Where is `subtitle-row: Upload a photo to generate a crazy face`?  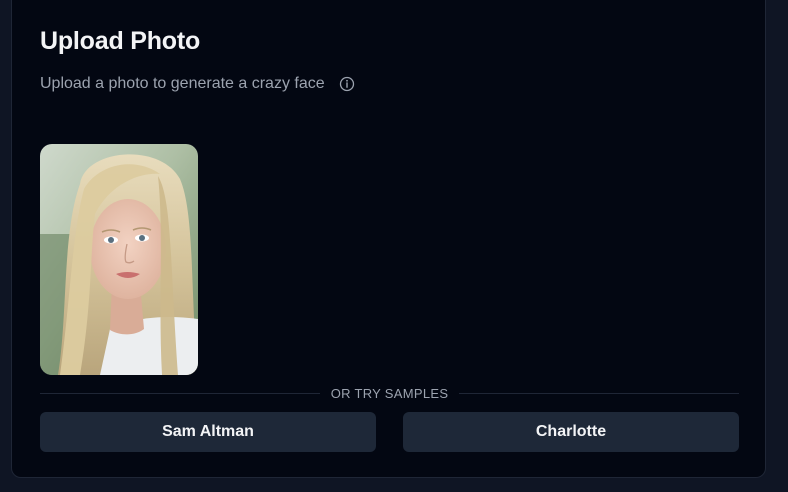
subtitle-row: Upload a photo to generate a crazy face is located at coordinates (197, 84).